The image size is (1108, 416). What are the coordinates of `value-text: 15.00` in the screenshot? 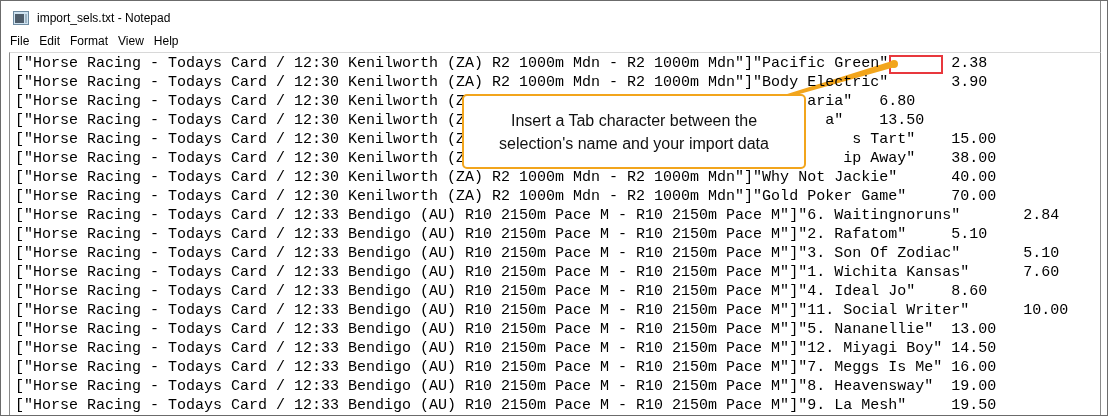 It's located at (974, 139).